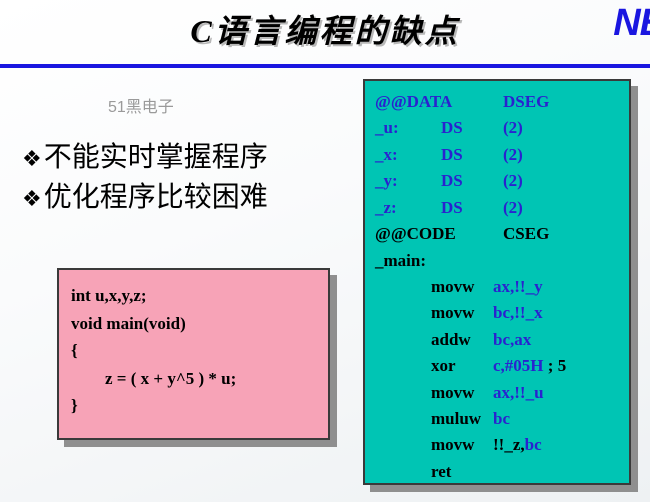 The height and width of the screenshot is (502, 650). Describe the element at coordinates (109, 295) in the screenshot. I see `c-code-line: int u,x,y,z;` at that location.